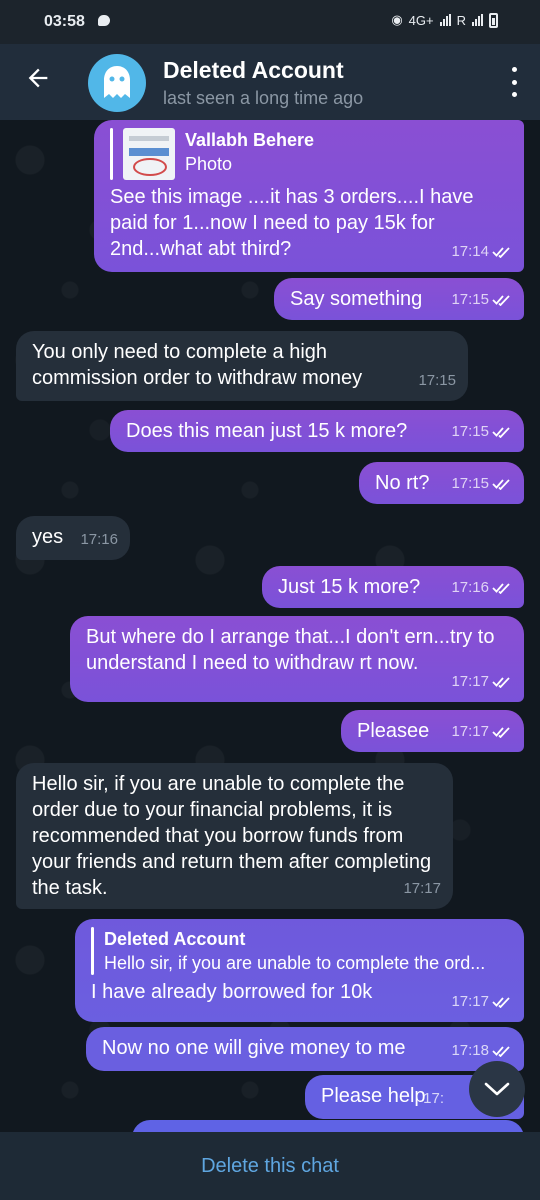  Describe the element at coordinates (470, 251) in the screenshot. I see `message-time: 17:14` at that location.